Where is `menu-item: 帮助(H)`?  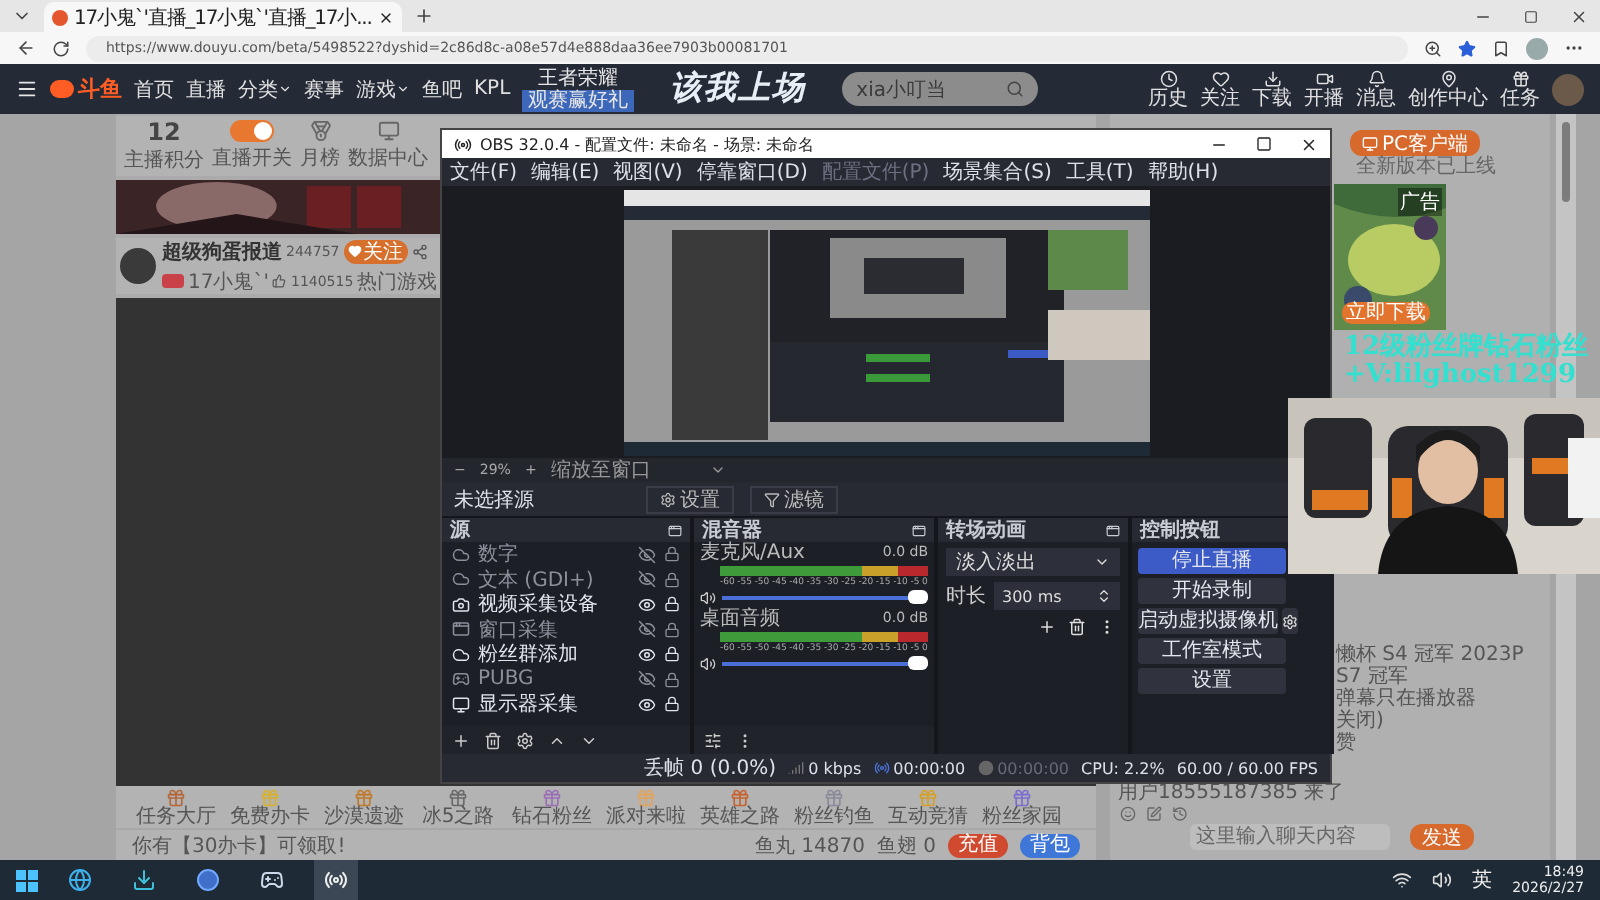
menu-item: 帮助(H) is located at coordinates (1183, 172).